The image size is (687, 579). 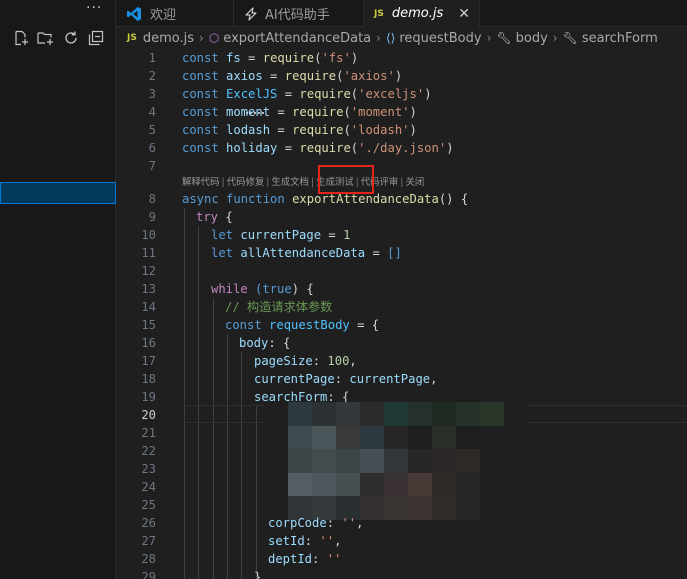 What do you see at coordinates (152, 130) in the screenshot?
I see `line-number: 5` at bounding box center [152, 130].